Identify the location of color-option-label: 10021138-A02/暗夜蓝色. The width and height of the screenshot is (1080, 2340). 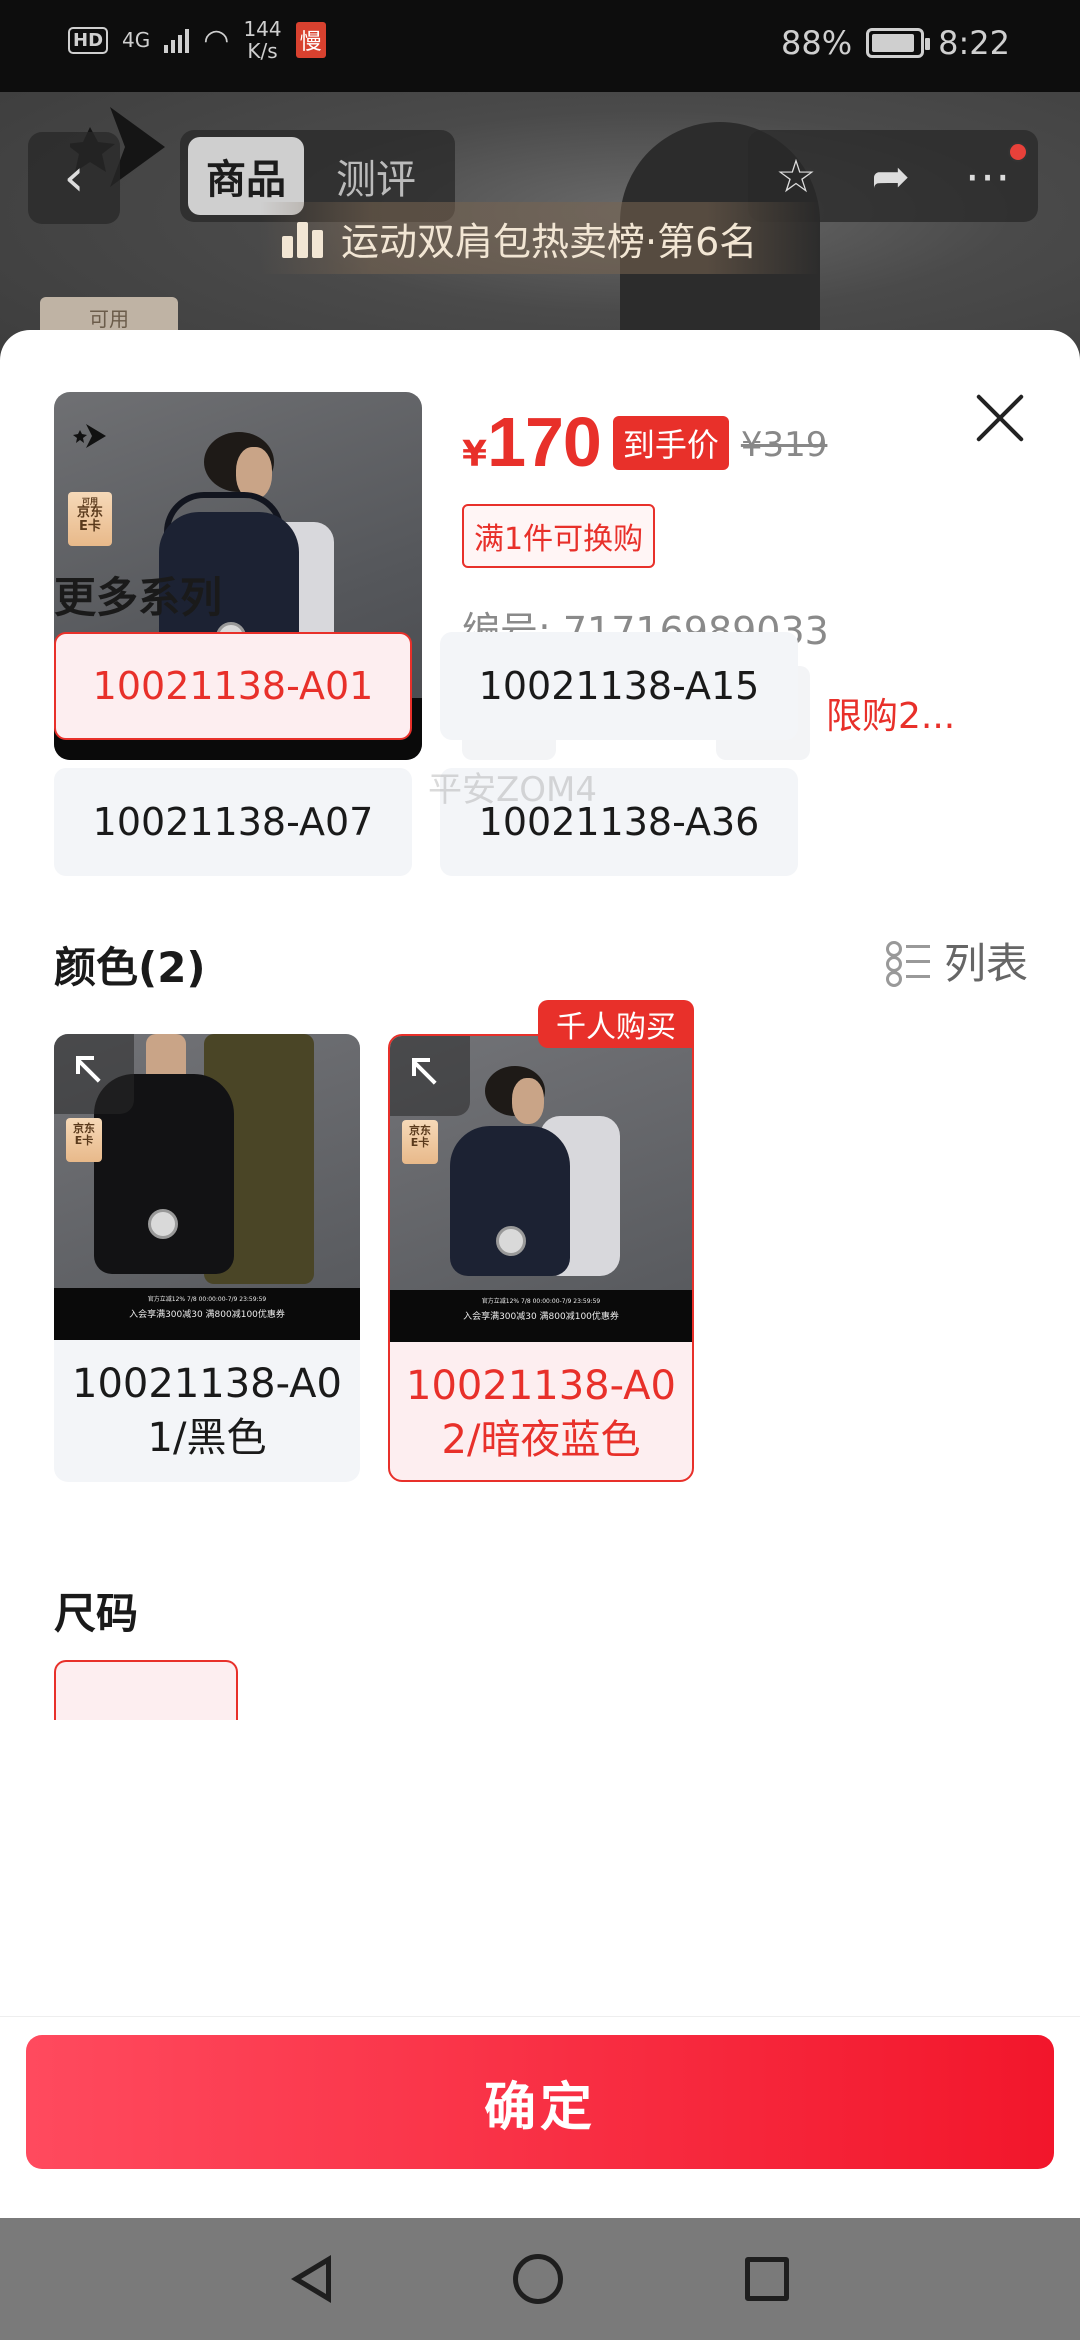
(541, 1413).